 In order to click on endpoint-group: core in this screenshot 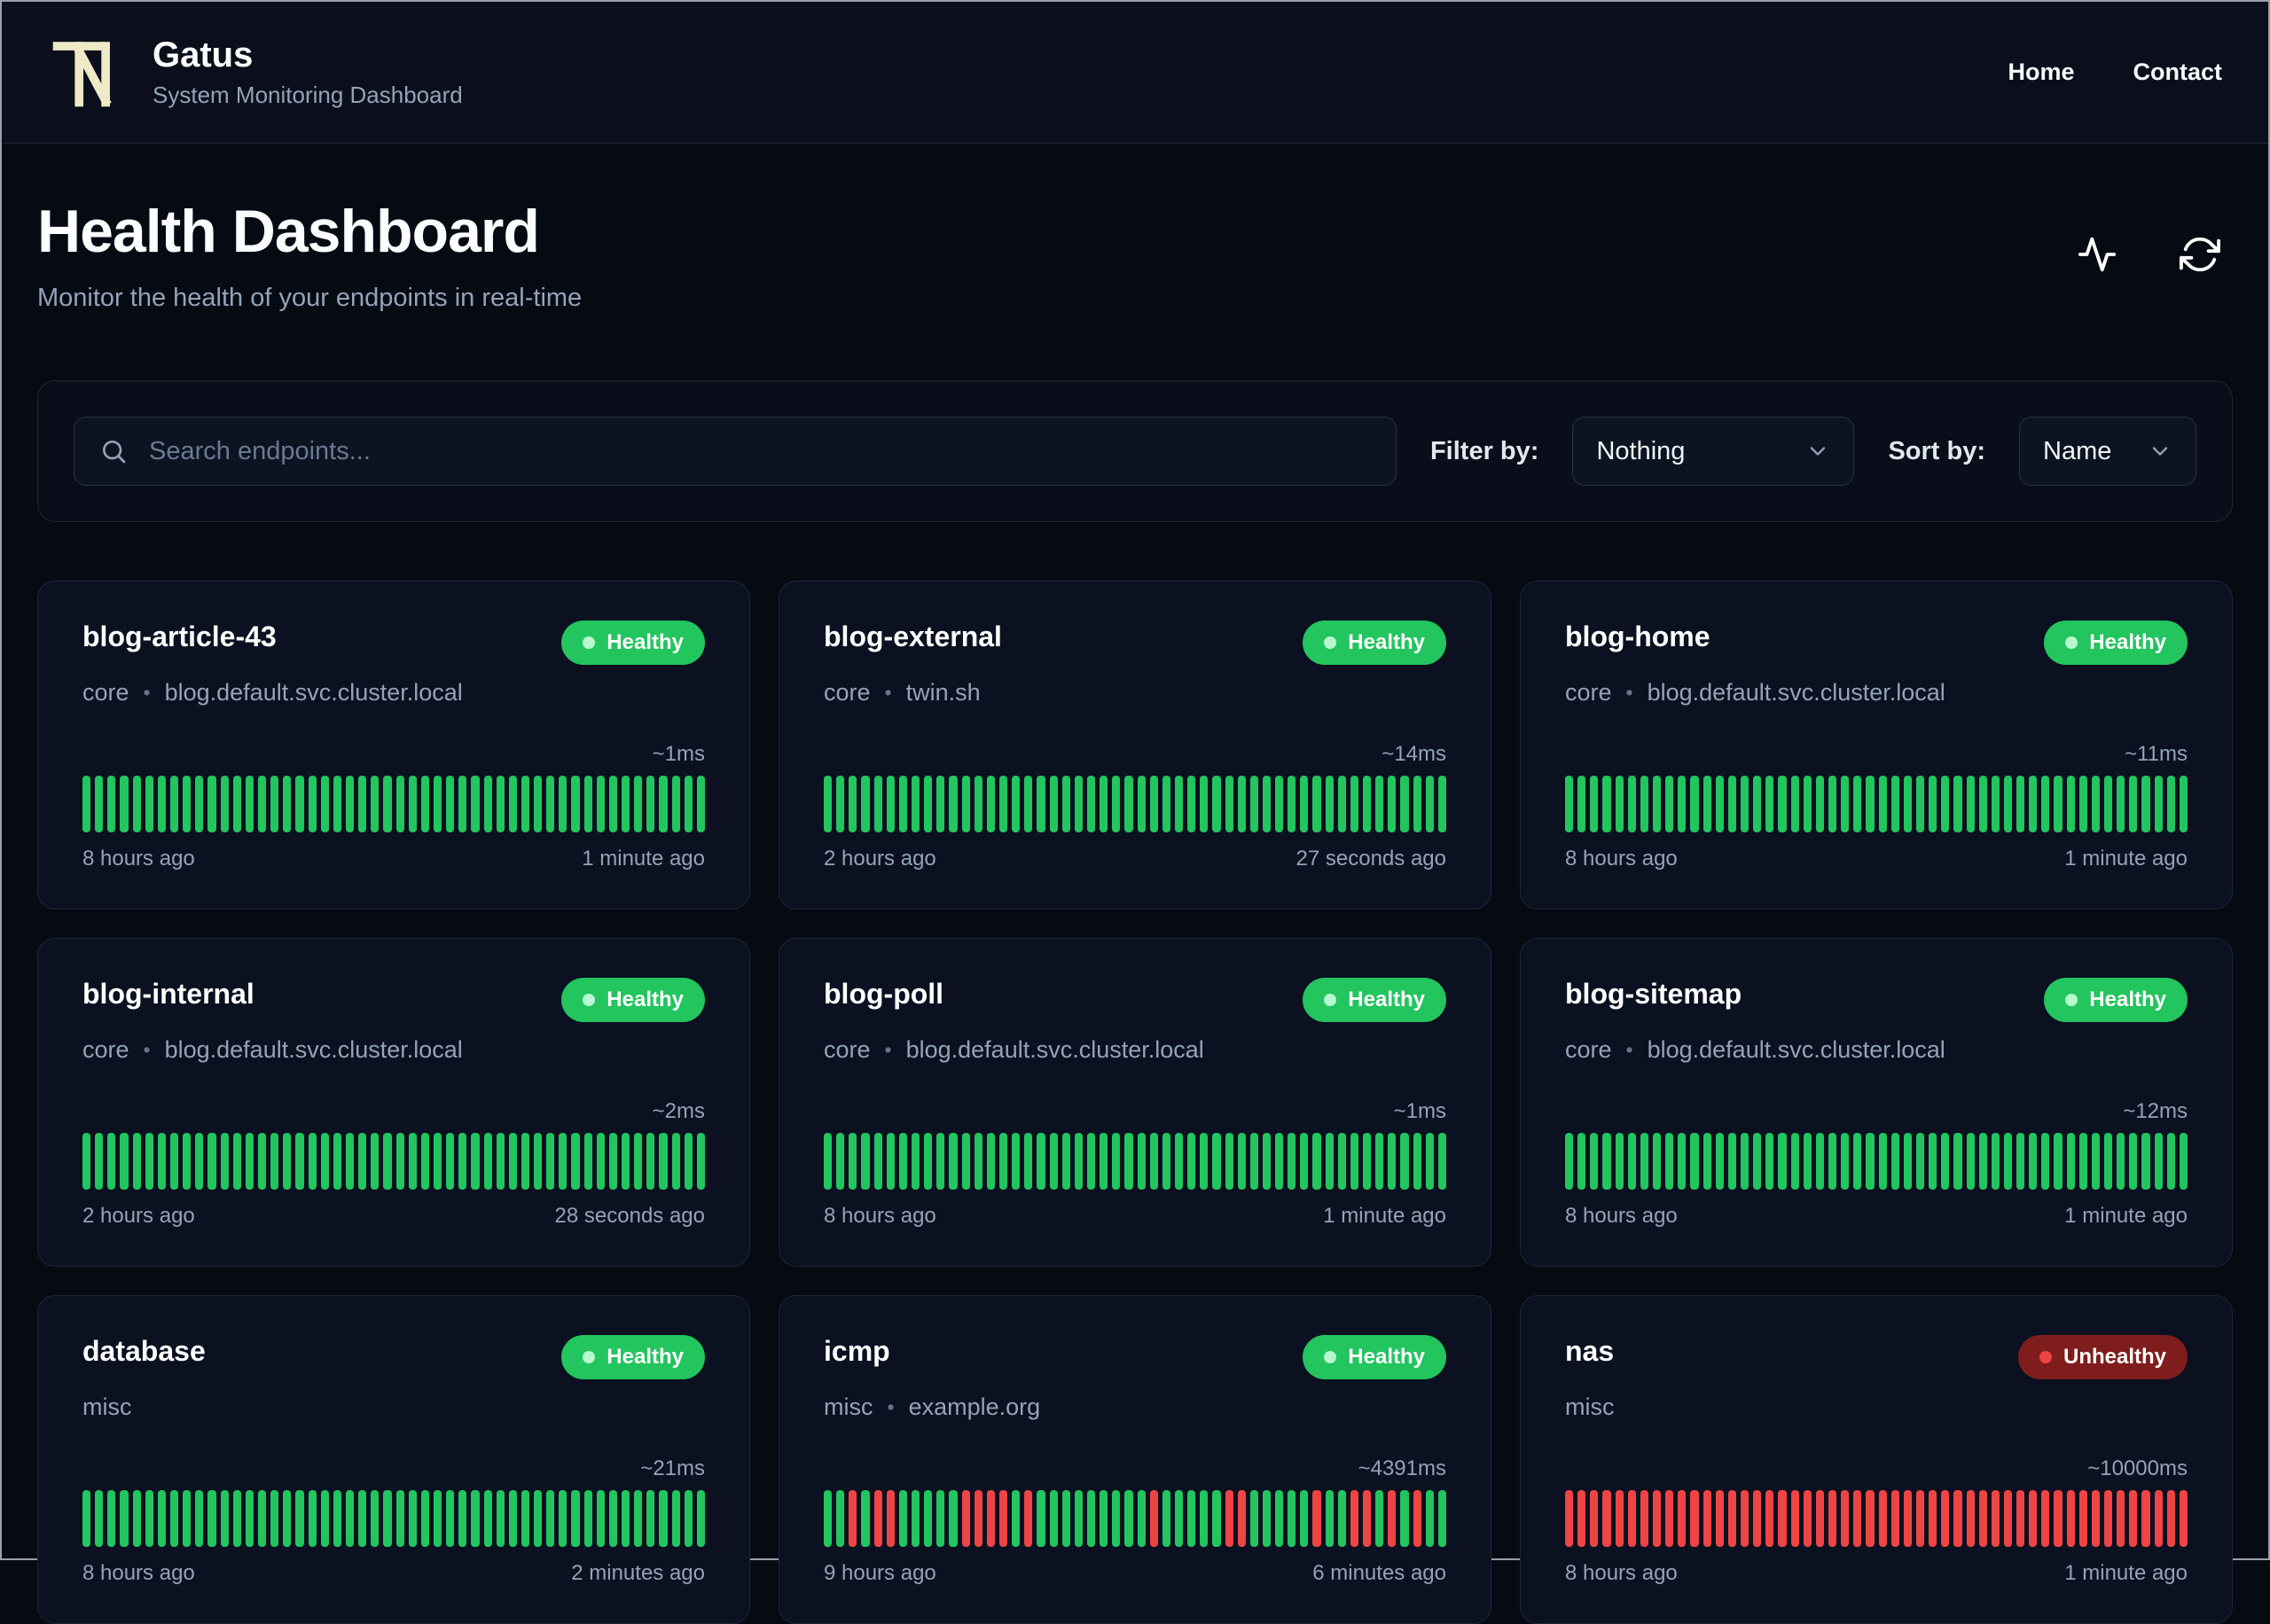, I will do `click(106, 692)`.